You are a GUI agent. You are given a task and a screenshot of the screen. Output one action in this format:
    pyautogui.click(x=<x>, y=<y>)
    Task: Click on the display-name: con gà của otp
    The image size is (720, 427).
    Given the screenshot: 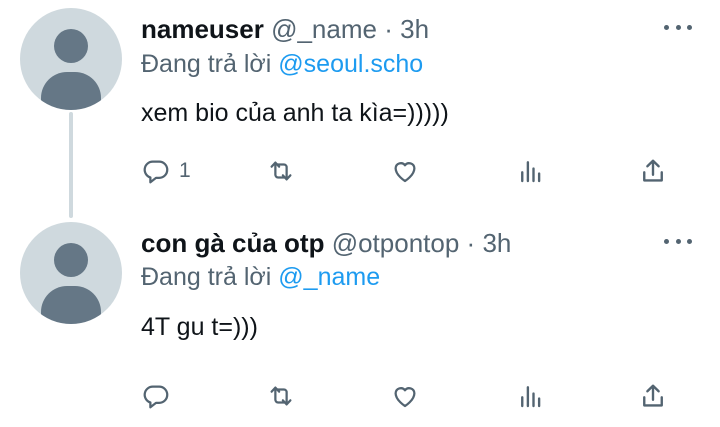 What is the action you would take?
    pyautogui.click(x=232, y=243)
    